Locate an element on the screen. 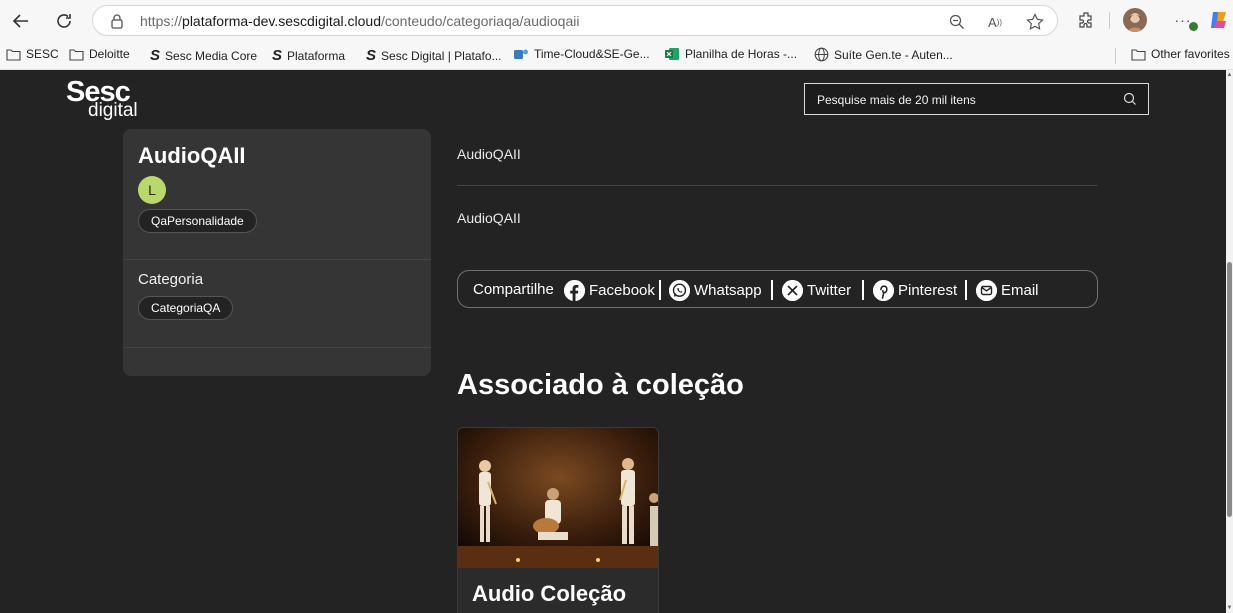  favorite-star-icon is located at coordinates (1035, 22).